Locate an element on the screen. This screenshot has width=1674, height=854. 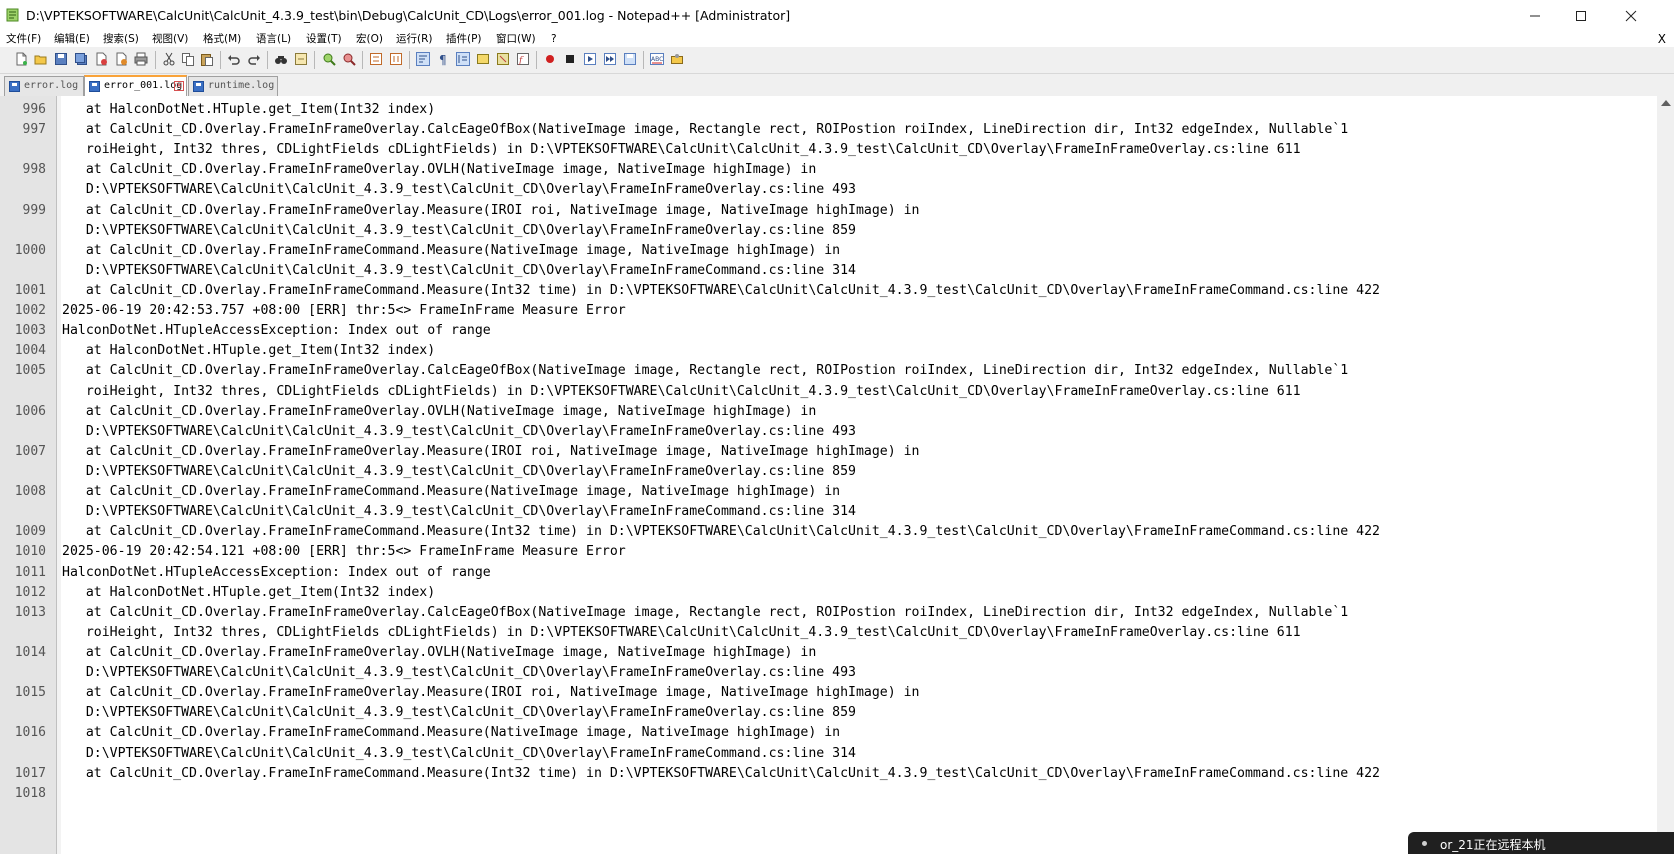
vertical-scrollbar is located at coordinates (1665, 475).